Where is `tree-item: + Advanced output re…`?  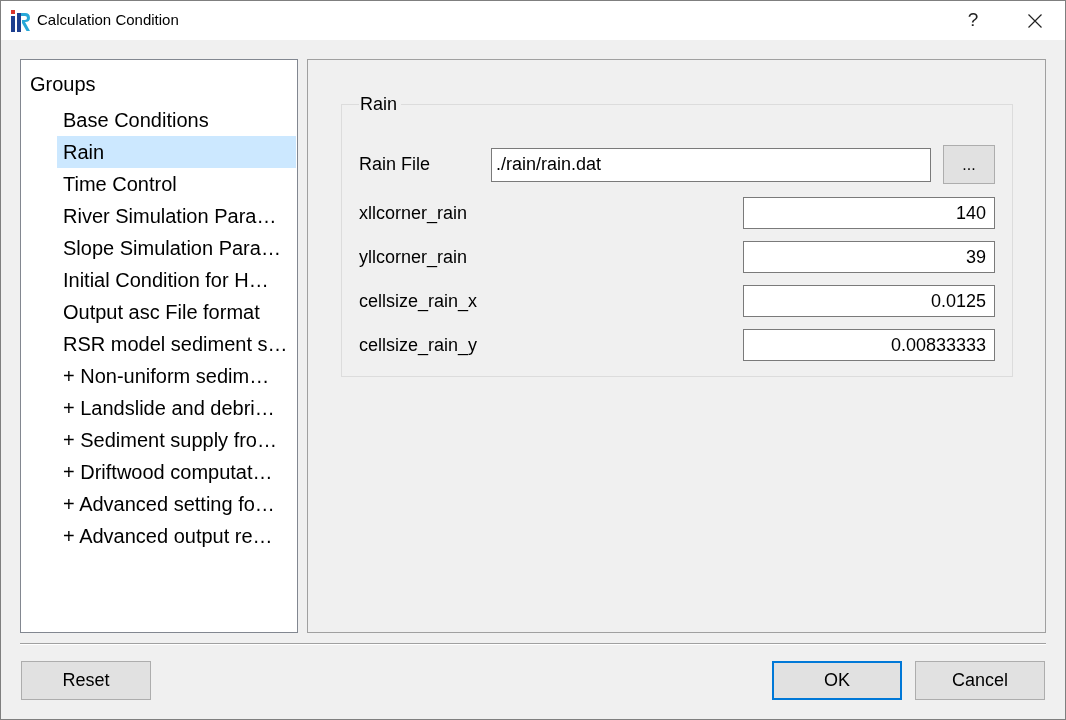 tree-item: + Advanced output re… is located at coordinates (176, 536).